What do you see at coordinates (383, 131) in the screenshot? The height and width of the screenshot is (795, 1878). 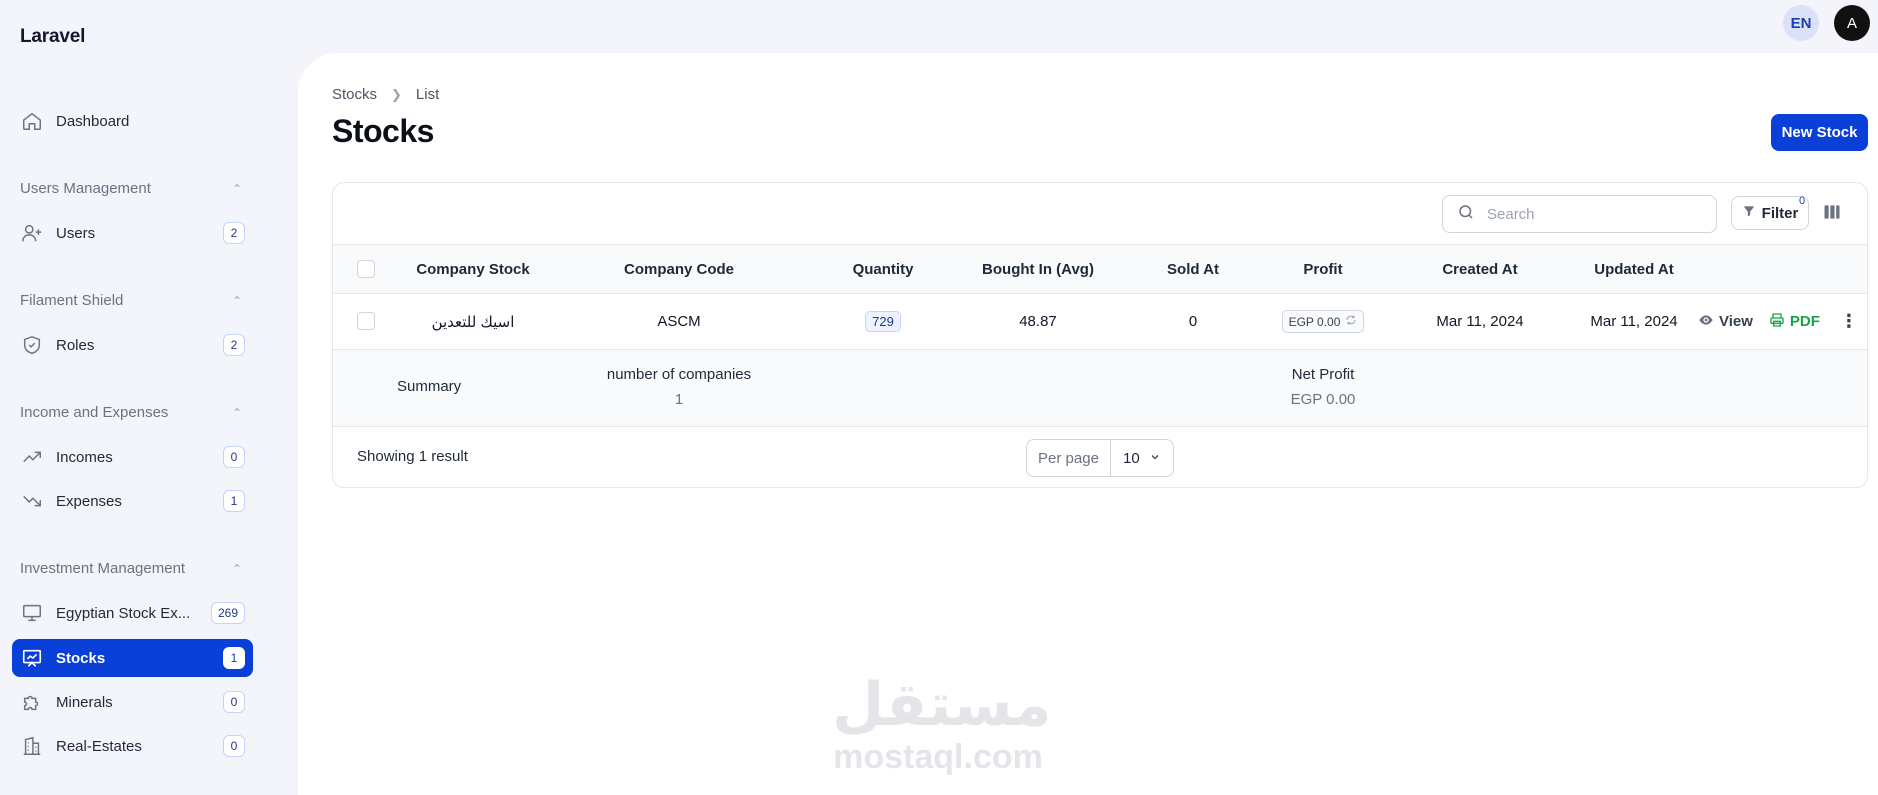 I see `page-title: Stocks` at bounding box center [383, 131].